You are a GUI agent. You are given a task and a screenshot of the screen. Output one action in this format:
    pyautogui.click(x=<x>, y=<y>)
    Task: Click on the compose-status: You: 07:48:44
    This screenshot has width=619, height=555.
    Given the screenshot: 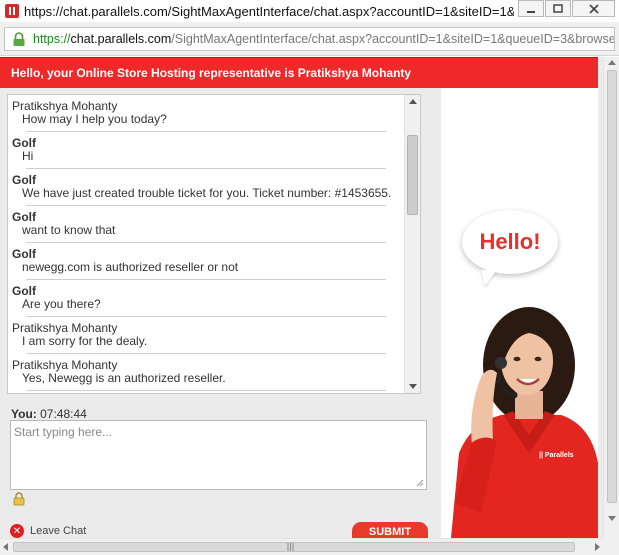 What is the action you would take?
    pyautogui.click(x=49, y=414)
    